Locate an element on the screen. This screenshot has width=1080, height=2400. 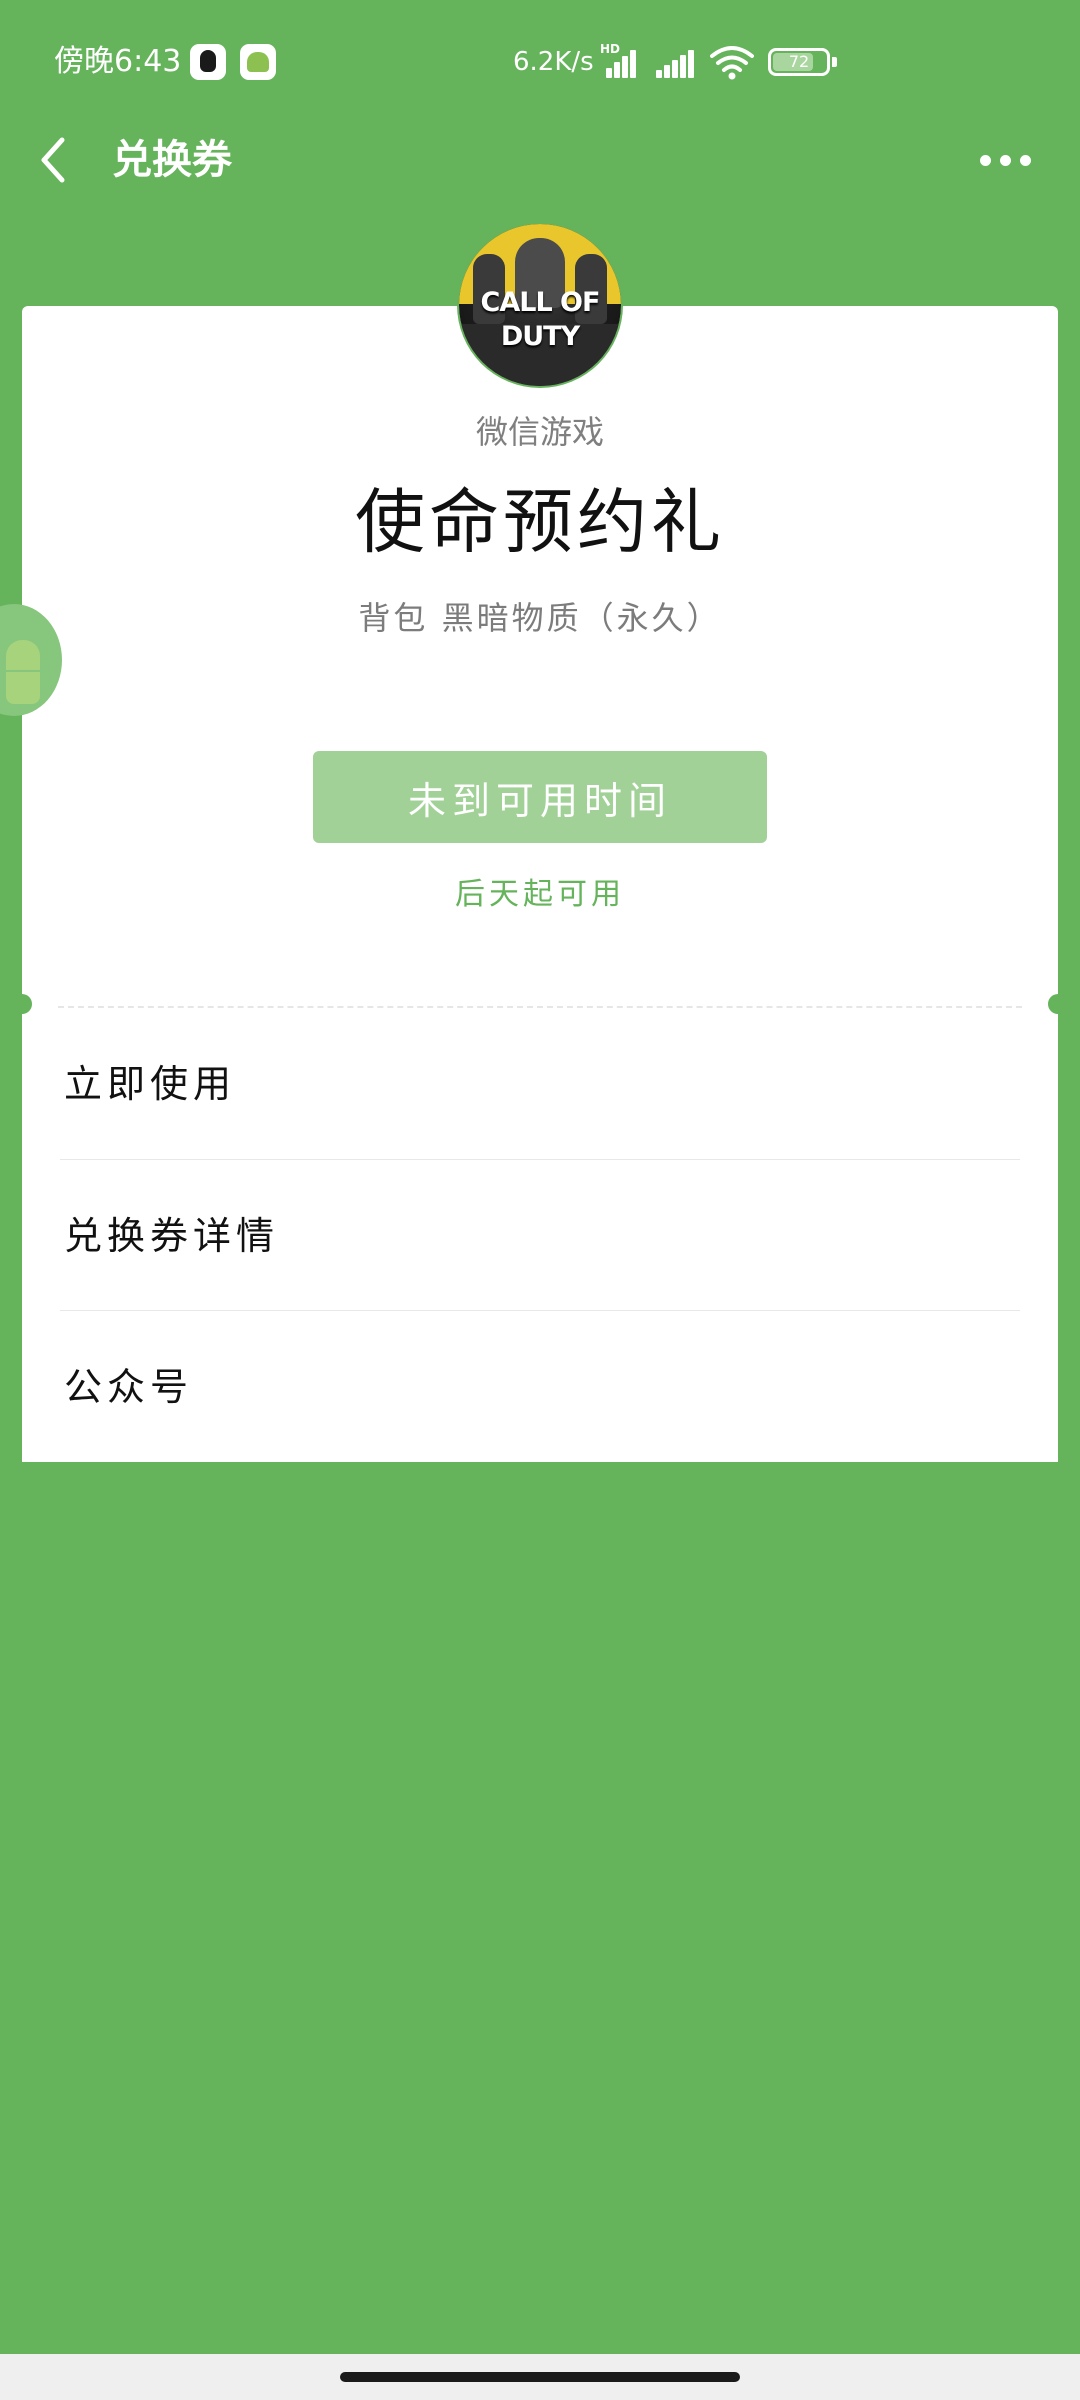
status-bar: 傍晚6:43 6.2K/s HD 72 is located at coordinates (540, 65).